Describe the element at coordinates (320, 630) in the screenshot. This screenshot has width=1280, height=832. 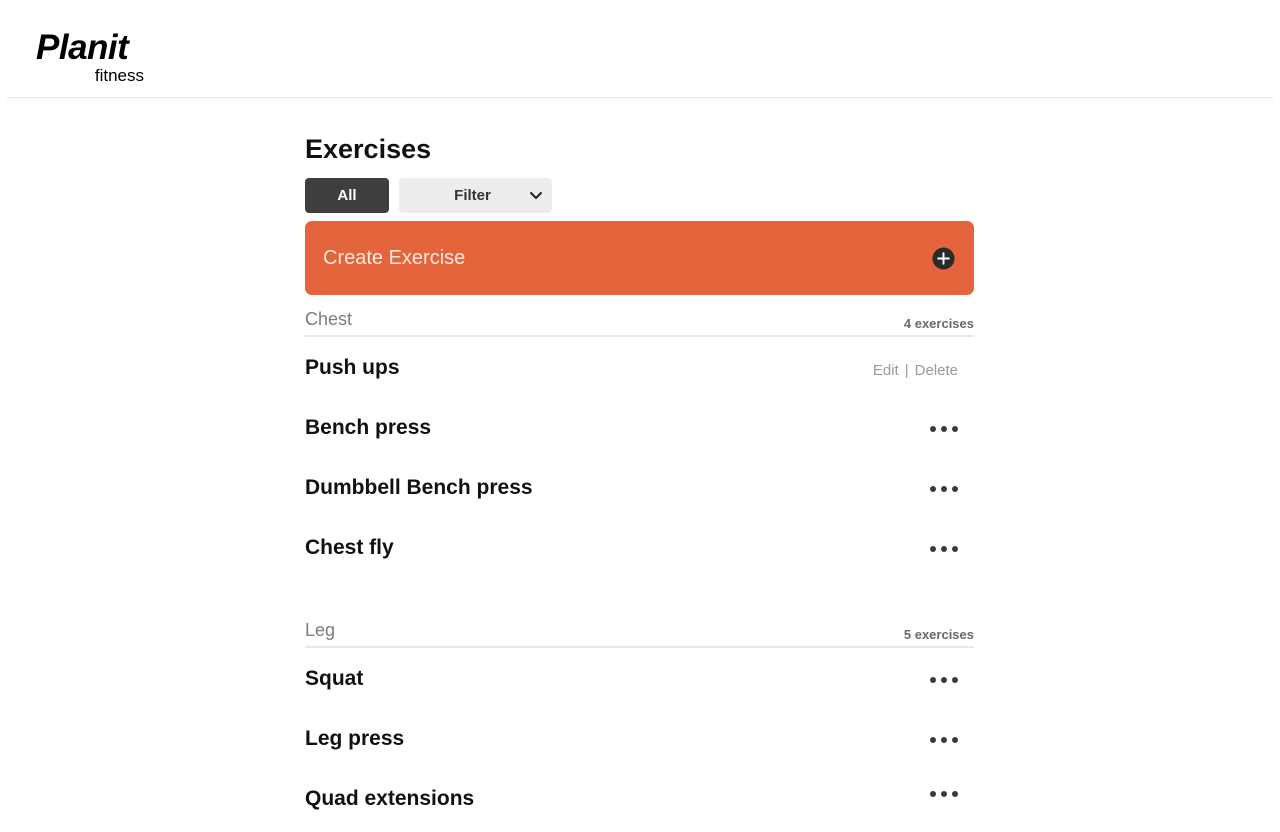
I see `group-title: Leg` at that location.